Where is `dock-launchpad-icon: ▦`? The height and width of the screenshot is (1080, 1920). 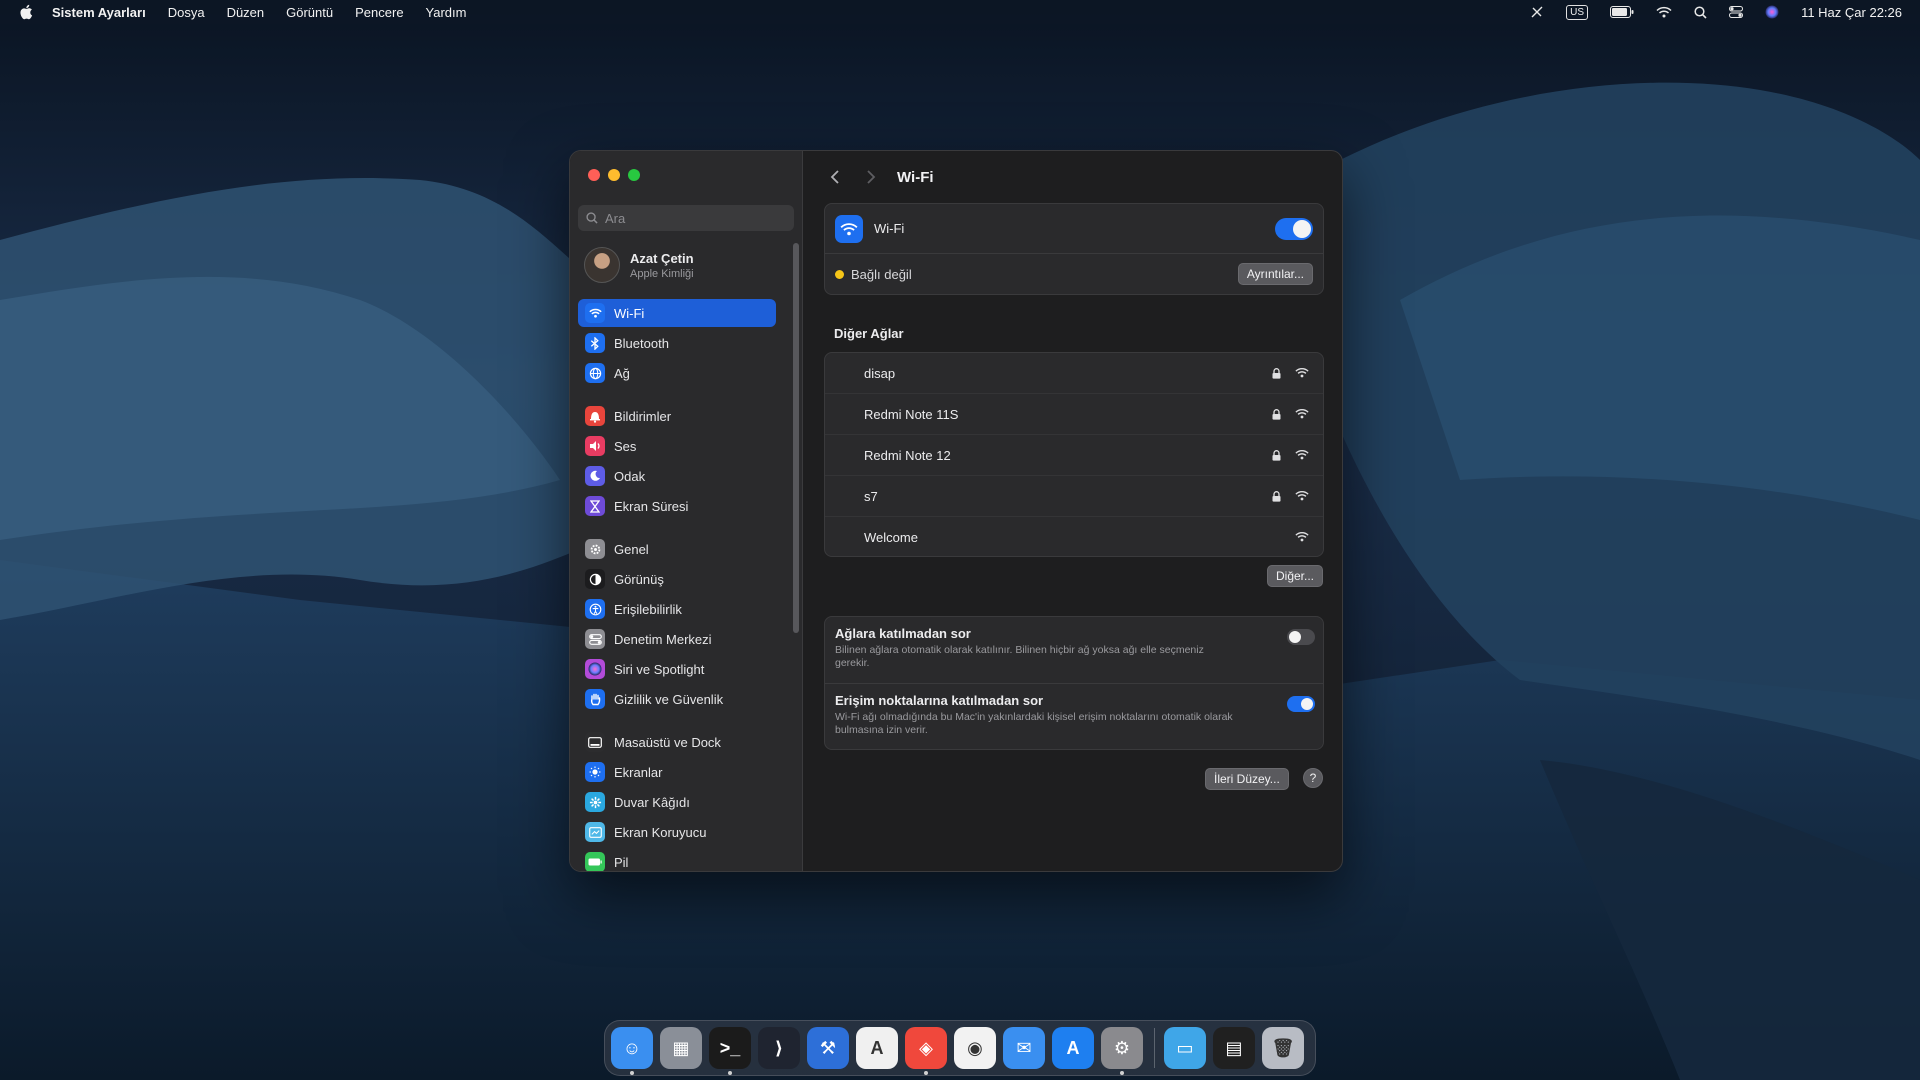 dock-launchpad-icon: ▦ is located at coordinates (681, 1048).